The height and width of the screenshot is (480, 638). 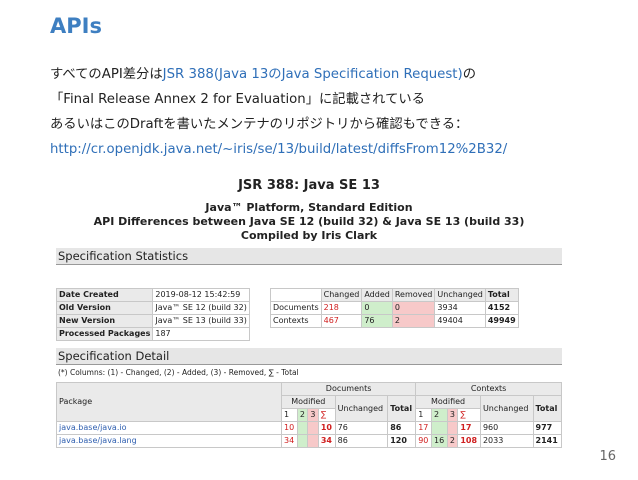 I want to click on ctx-added, so click(x=439, y=428).